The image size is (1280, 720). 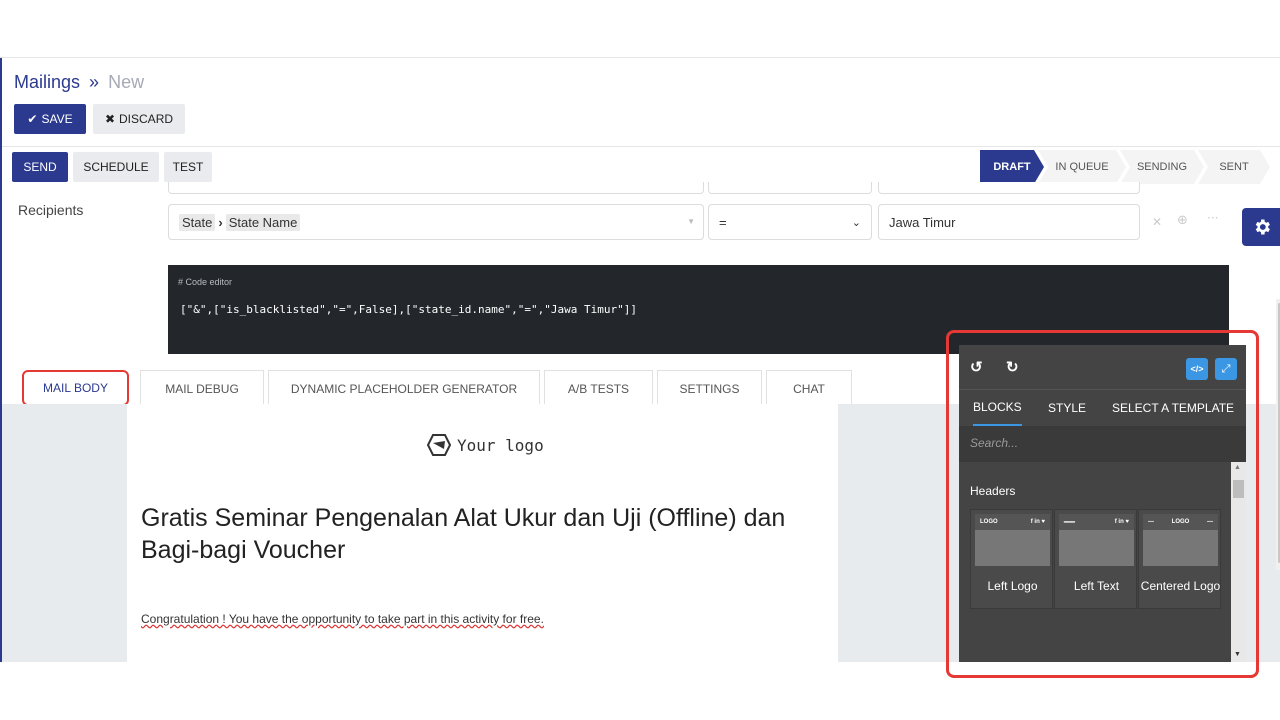 What do you see at coordinates (110, 119) in the screenshot?
I see `close-icon: ✖` at bounding box center [110, 119].